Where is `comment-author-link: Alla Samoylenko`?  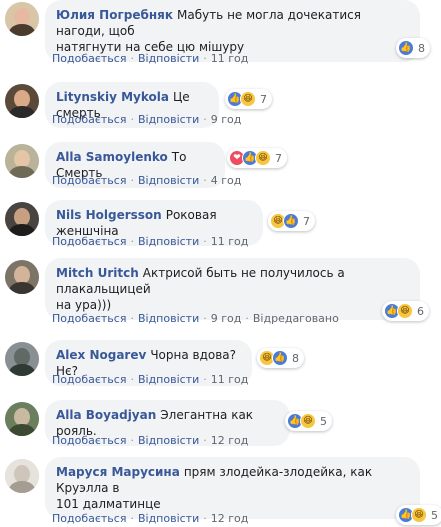 comment-author-link: Alla Samoylenko is located at coordinates (112, 157).